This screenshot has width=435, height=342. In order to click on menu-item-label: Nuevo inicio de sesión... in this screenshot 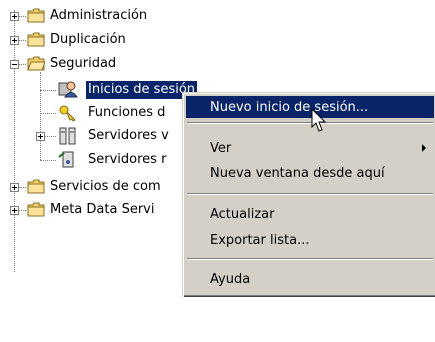, I will do `click(289, 107)`.